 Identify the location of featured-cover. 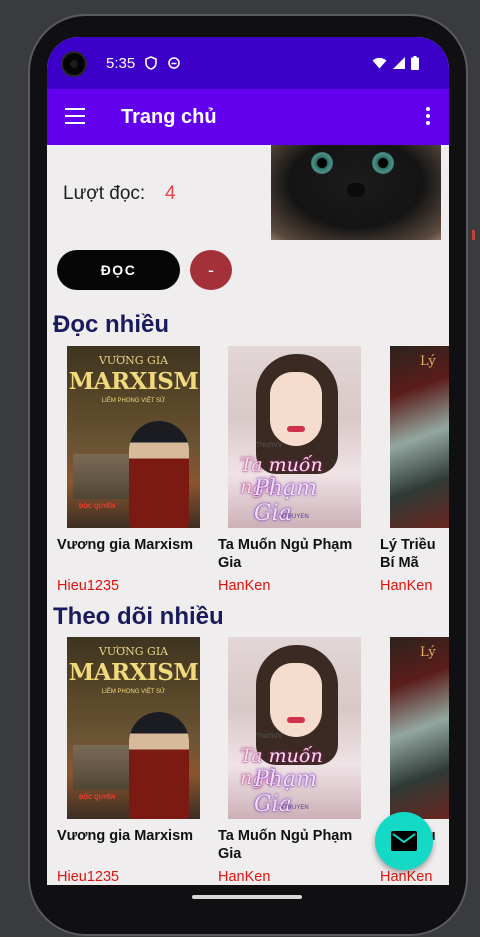
(356, 192).